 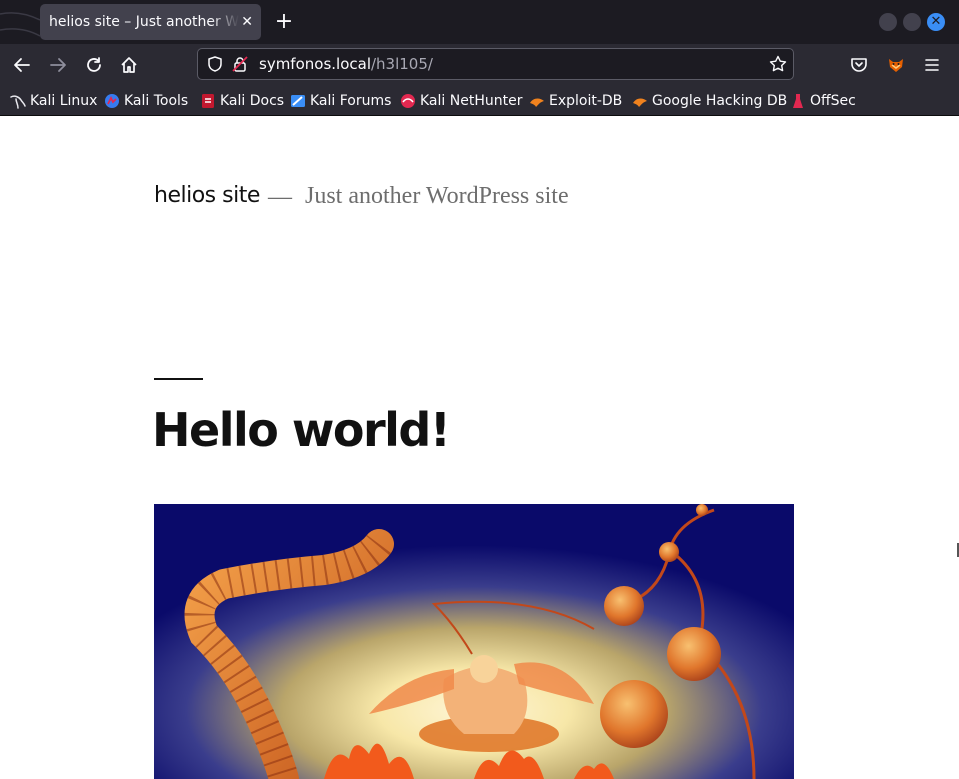 I want to click on back-icon, so click(x=22, y=65).